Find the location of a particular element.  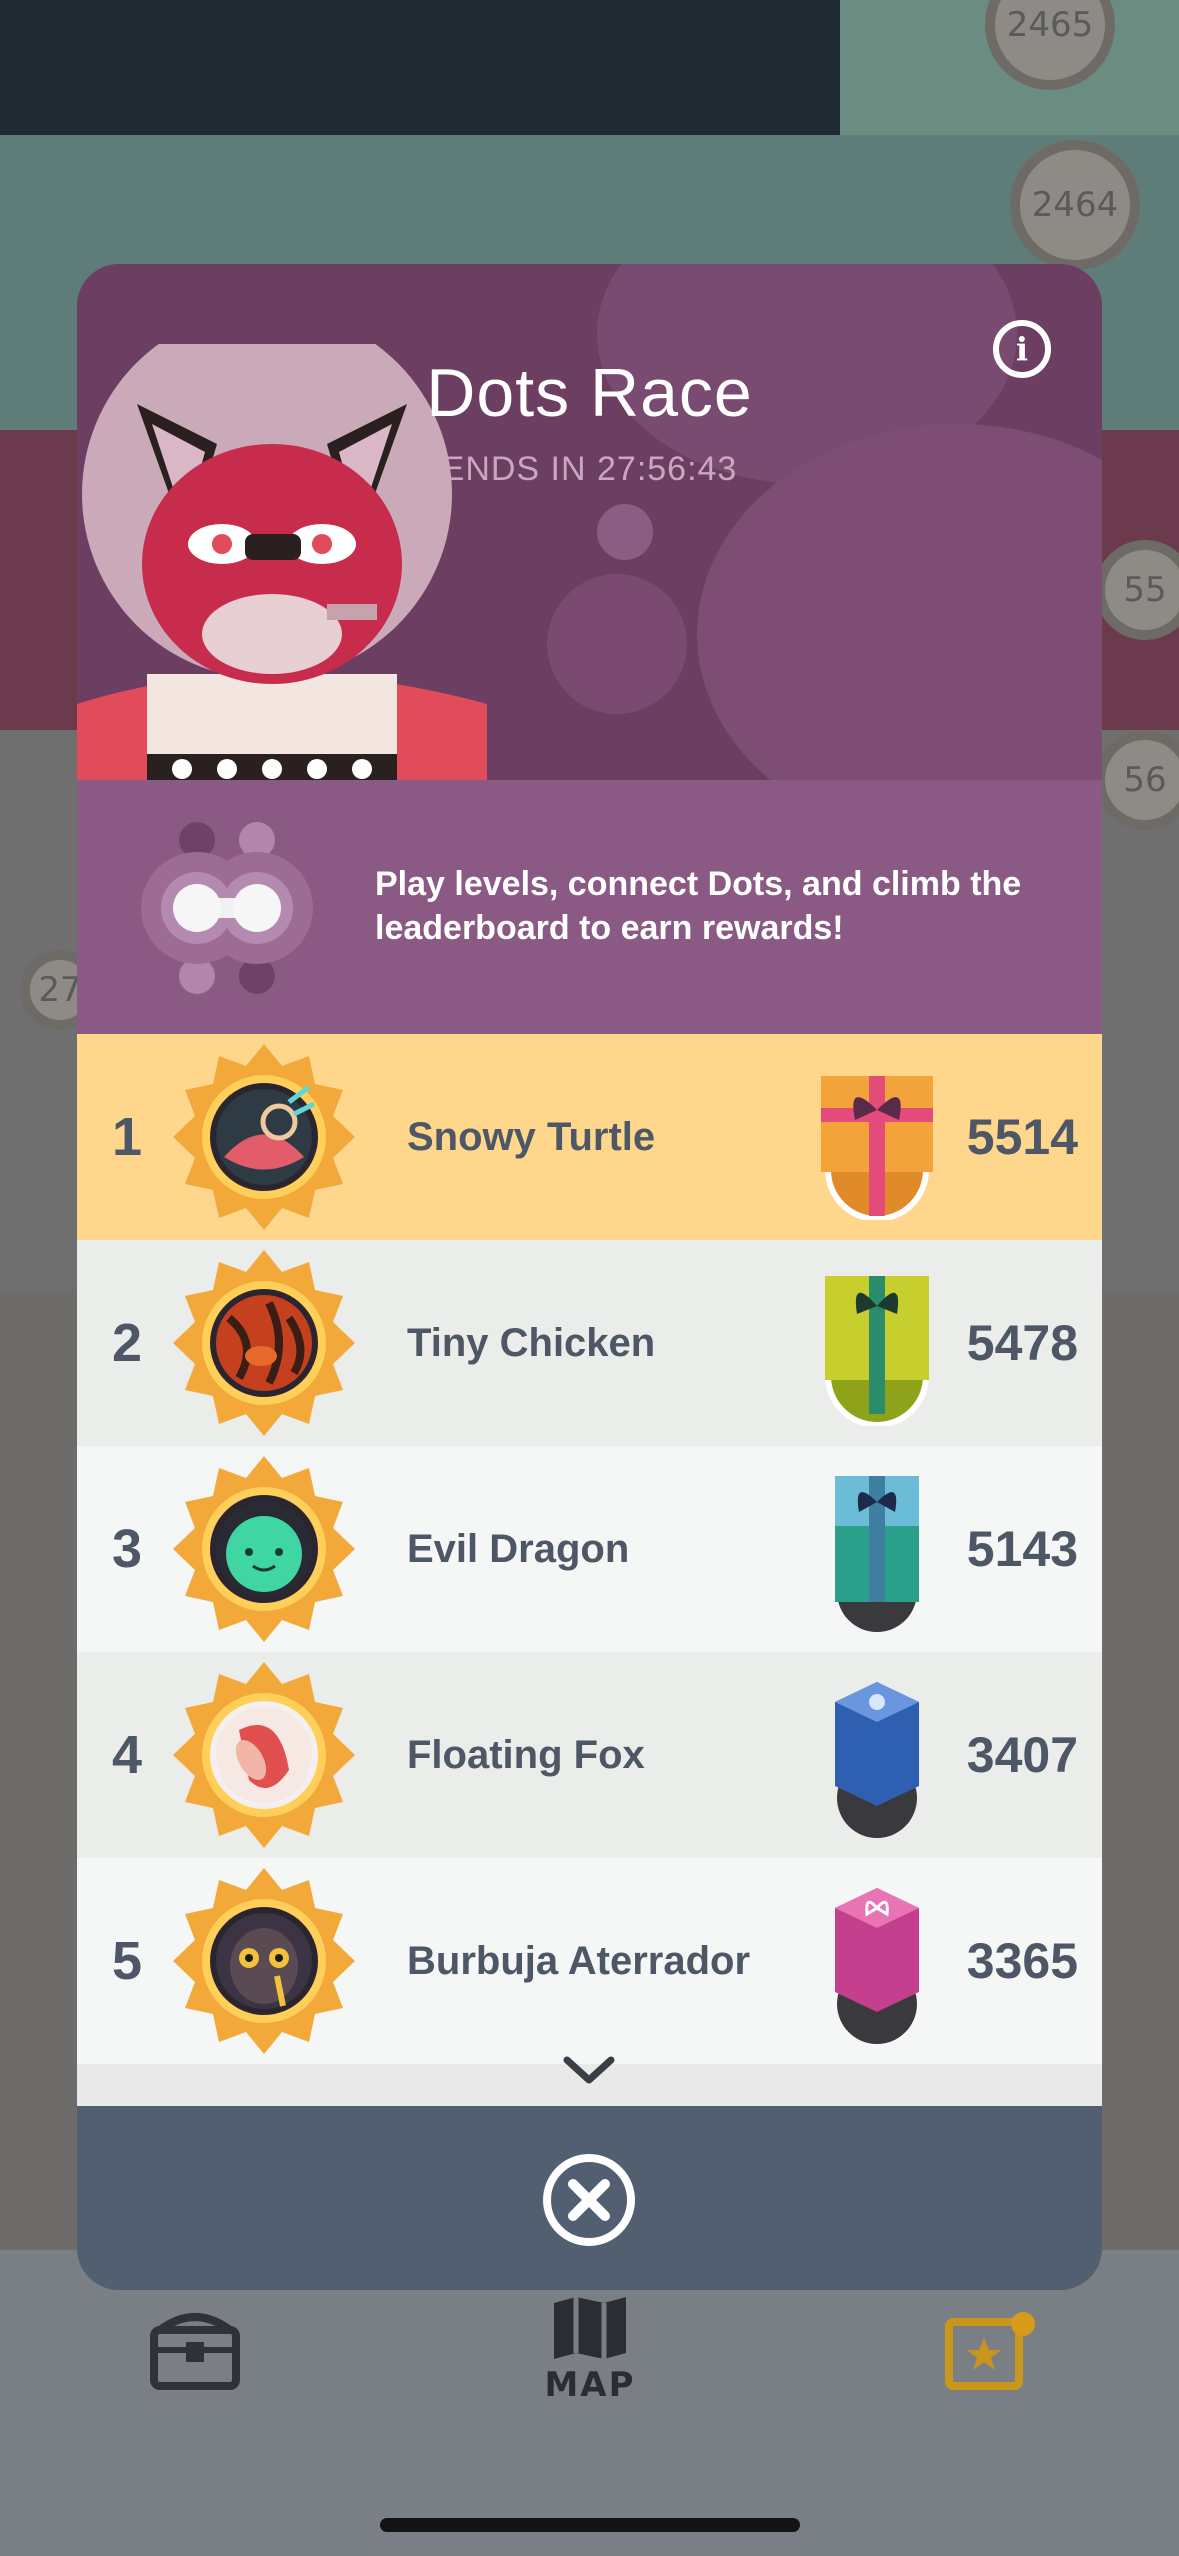

home-indicator is located at coordinates (590, 2525).